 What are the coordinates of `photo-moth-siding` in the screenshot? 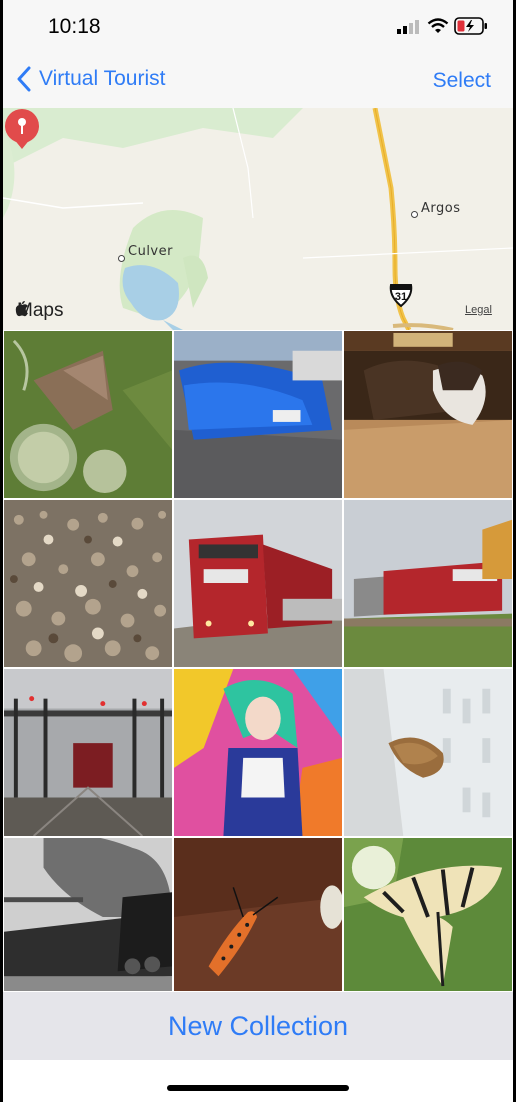 It's located at (428, 752).